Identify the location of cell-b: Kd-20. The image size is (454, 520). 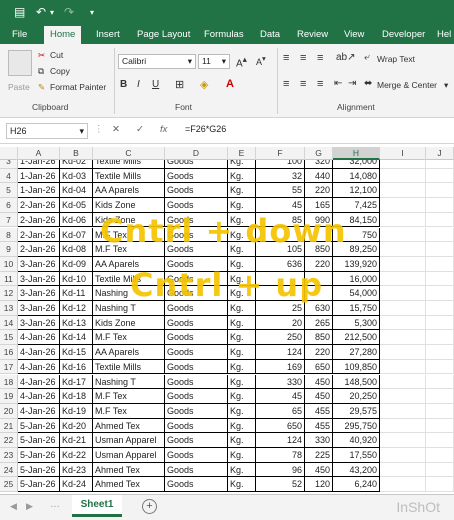
(76, 426).